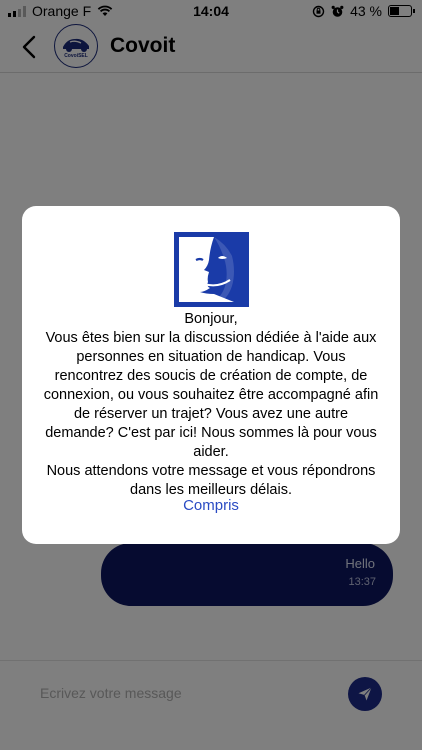  What do you see at coordinates (211, 505) in the screenshot?
I see `understood-button: Compris` at bounding box center [211, 505].